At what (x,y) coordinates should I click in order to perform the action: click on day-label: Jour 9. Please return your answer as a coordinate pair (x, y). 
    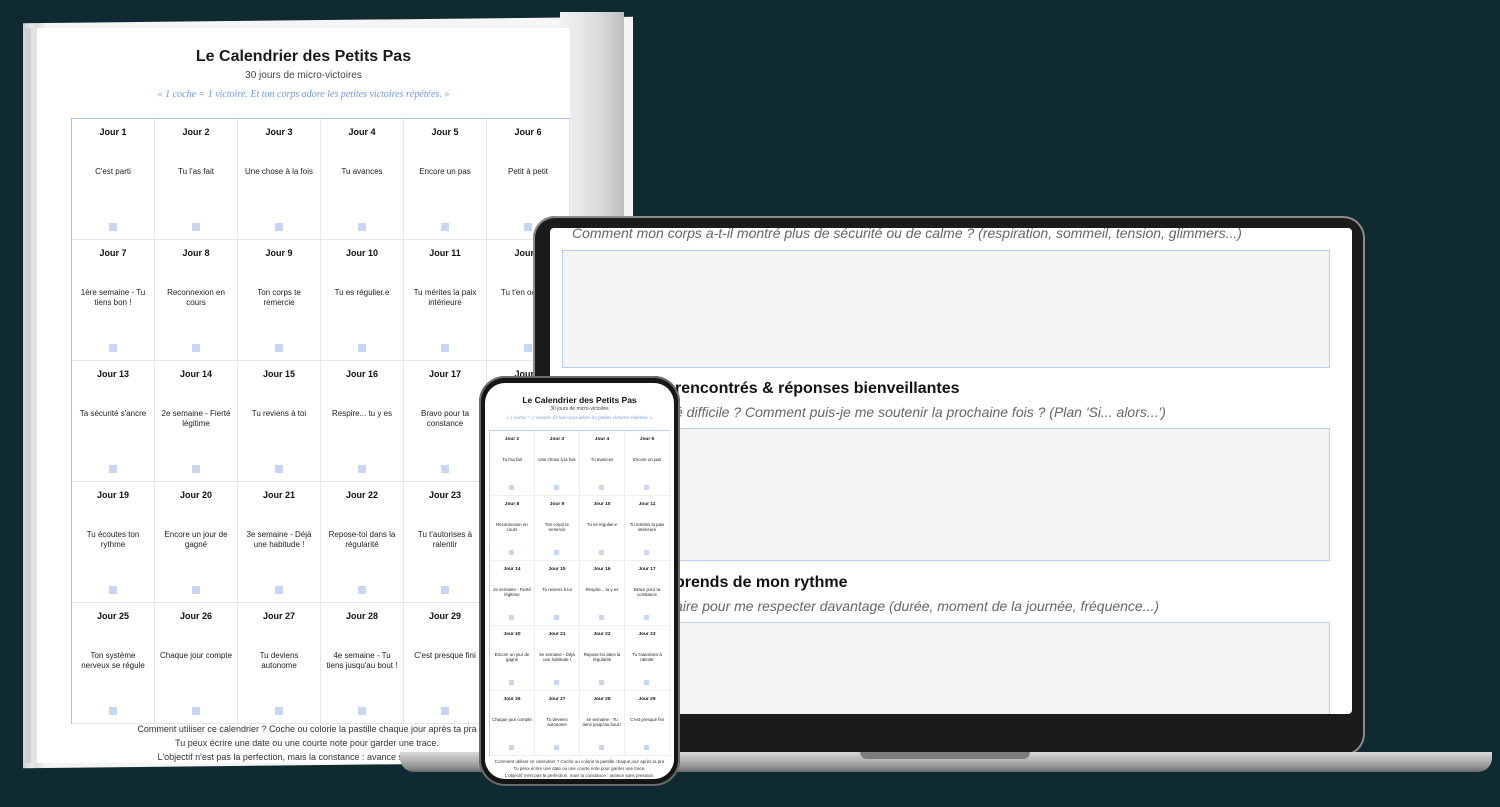
    Looking at the image, I should click on (557, 504).